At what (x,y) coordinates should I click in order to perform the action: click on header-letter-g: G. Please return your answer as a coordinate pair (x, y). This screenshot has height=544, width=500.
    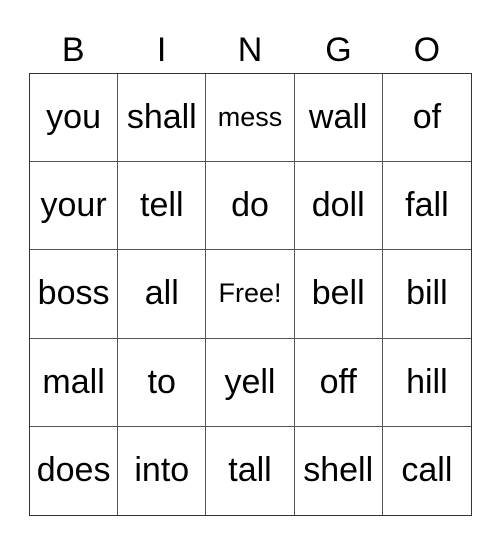
    Looking at the image, I should click on (338, 50).